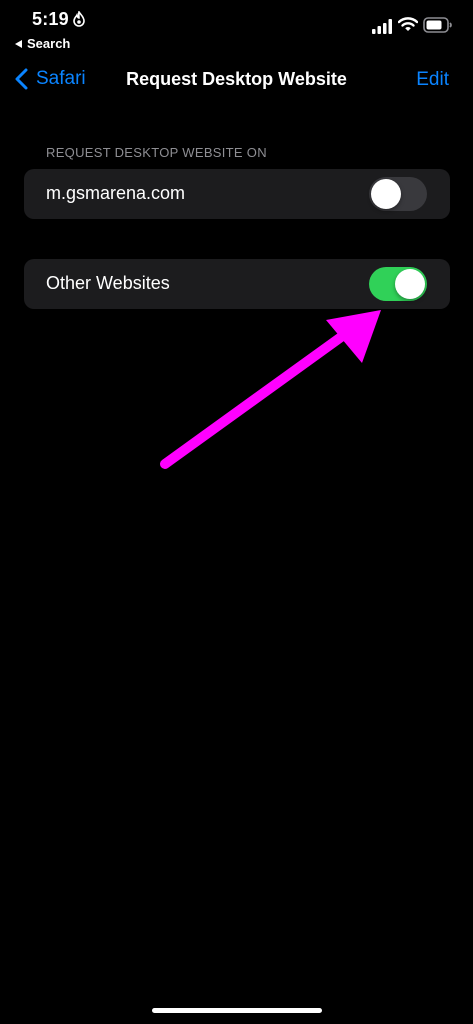 The width and height of the screenshot is (473, 1024). What do you see at coordinates (437, 25) in the screenshot?
I see `battery-icon` at bounding box center [437, 25].